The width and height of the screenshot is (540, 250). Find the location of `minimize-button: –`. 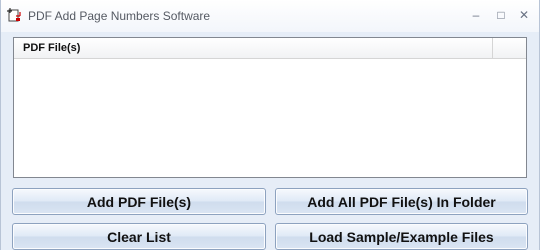

minimize-button: – is located at coordinates (476, 15).